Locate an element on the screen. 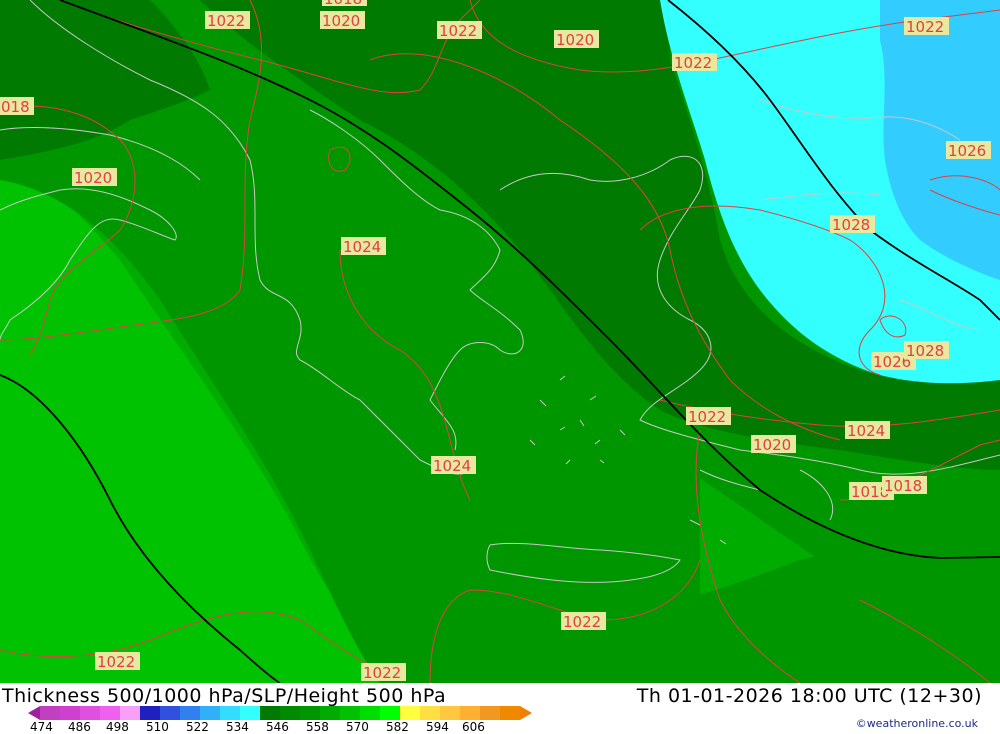  scale-swatches is located at coordinates (280, 713).